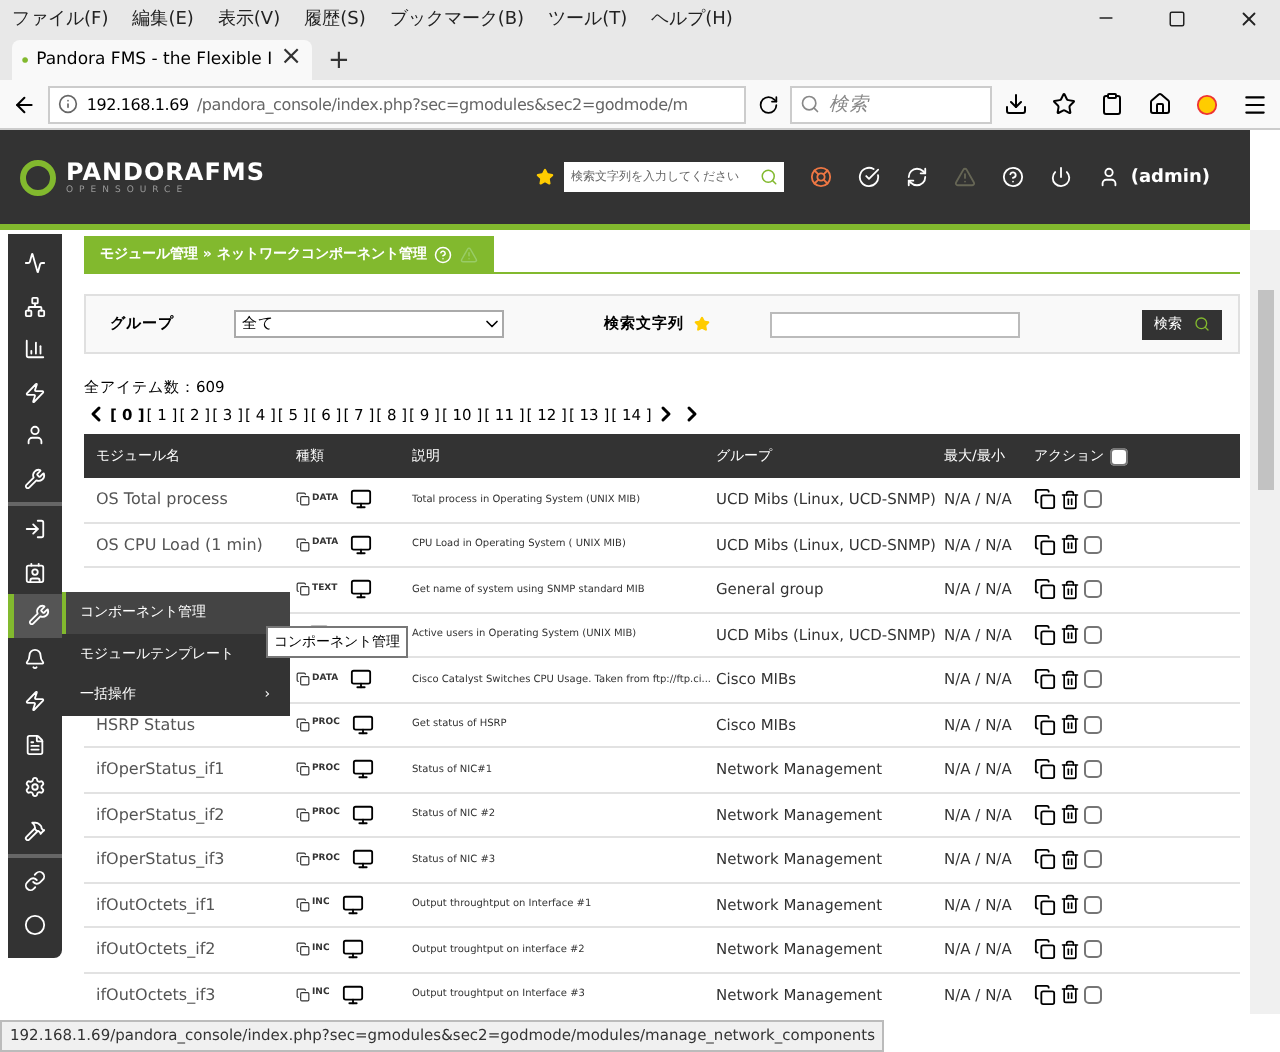  I want to click on module-name: ifOutOctets_if2, so click(157, 949).